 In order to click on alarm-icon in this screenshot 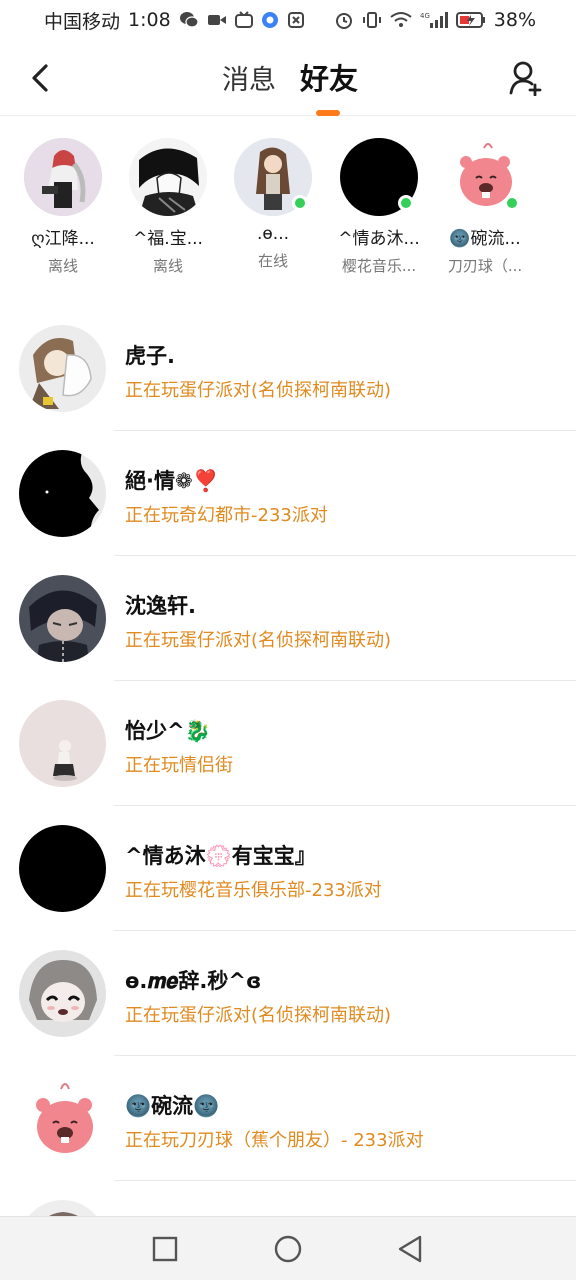, I will do `click(344, 20)`.